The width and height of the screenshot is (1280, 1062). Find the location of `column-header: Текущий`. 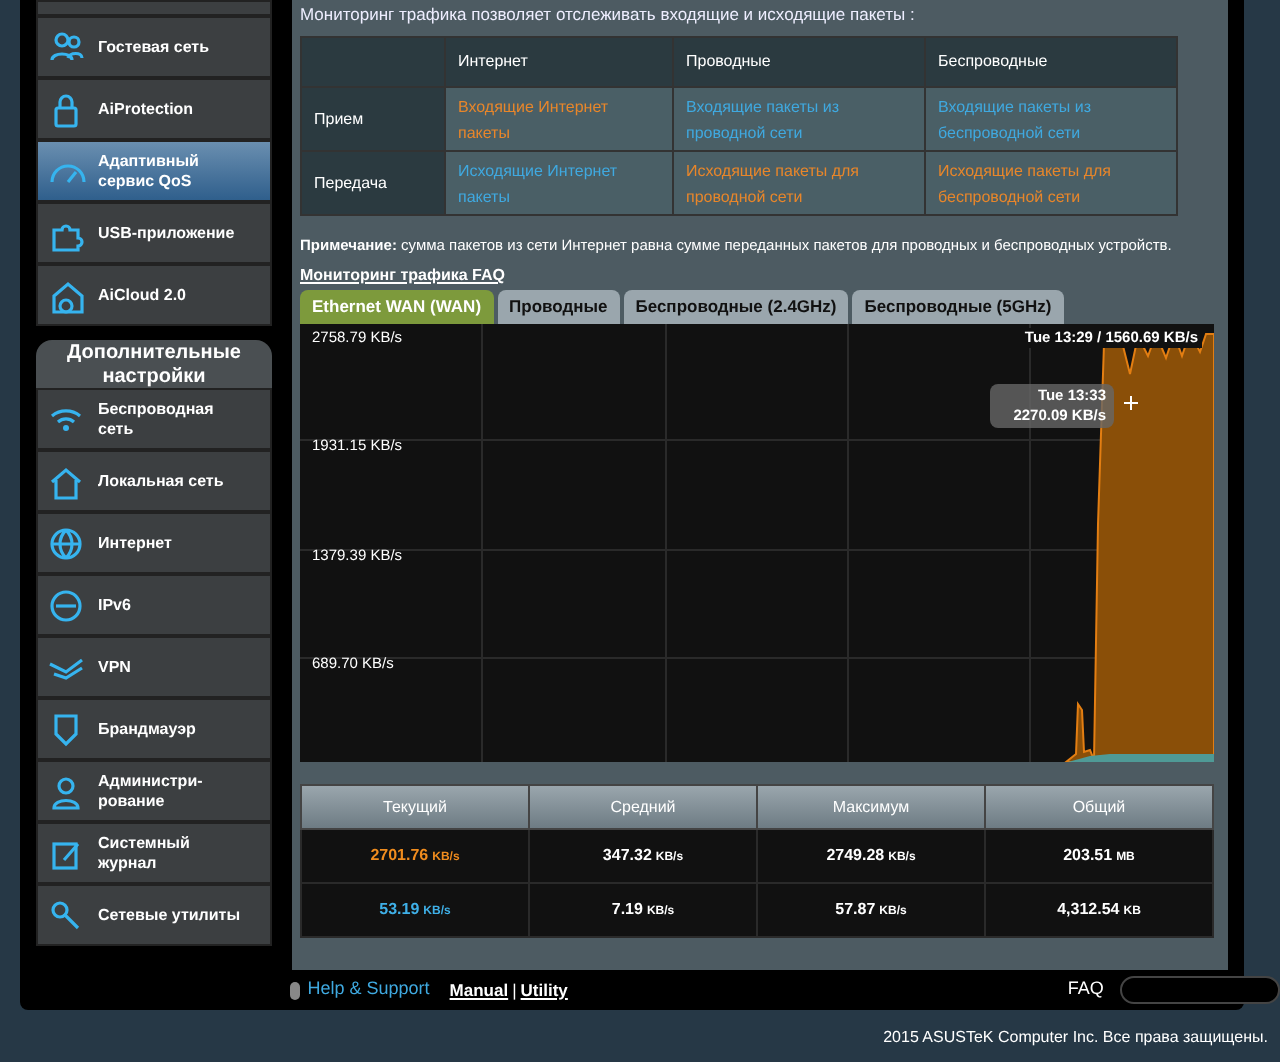

column-header: Текущий is located at coordinates (415, 807).